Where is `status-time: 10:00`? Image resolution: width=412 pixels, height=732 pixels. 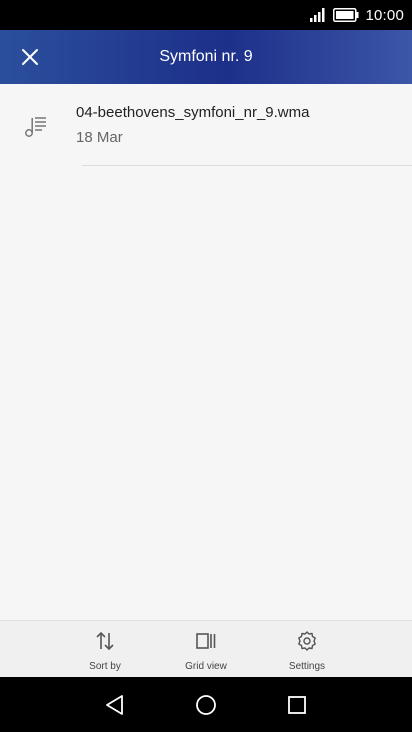
status-time: 10:00 is located at coordinates (384, 15).